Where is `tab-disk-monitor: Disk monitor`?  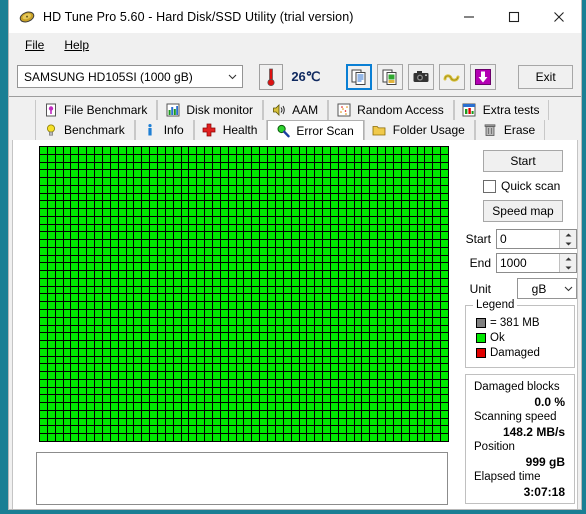 tab-disk-monitor: Disk monitor is located at coordinates (210, 110).